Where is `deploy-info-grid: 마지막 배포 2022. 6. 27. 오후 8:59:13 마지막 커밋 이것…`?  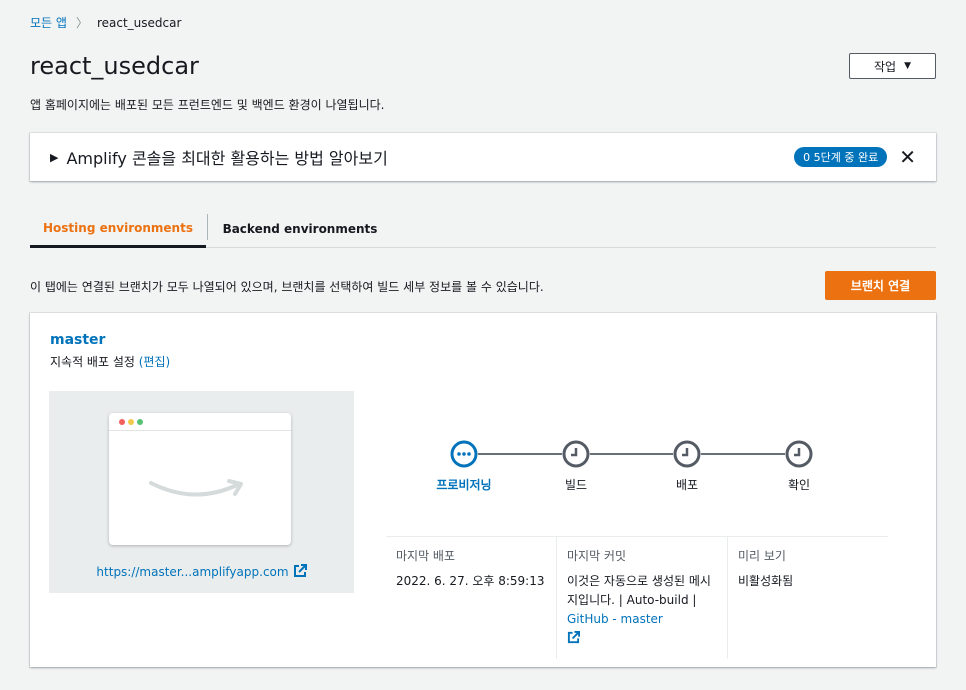
deploy-info-grid: 마지막 배포 2022. 6. 27. 오후 8:59:13 마지막 커밋 이것… is located at coordinates (637, 597).